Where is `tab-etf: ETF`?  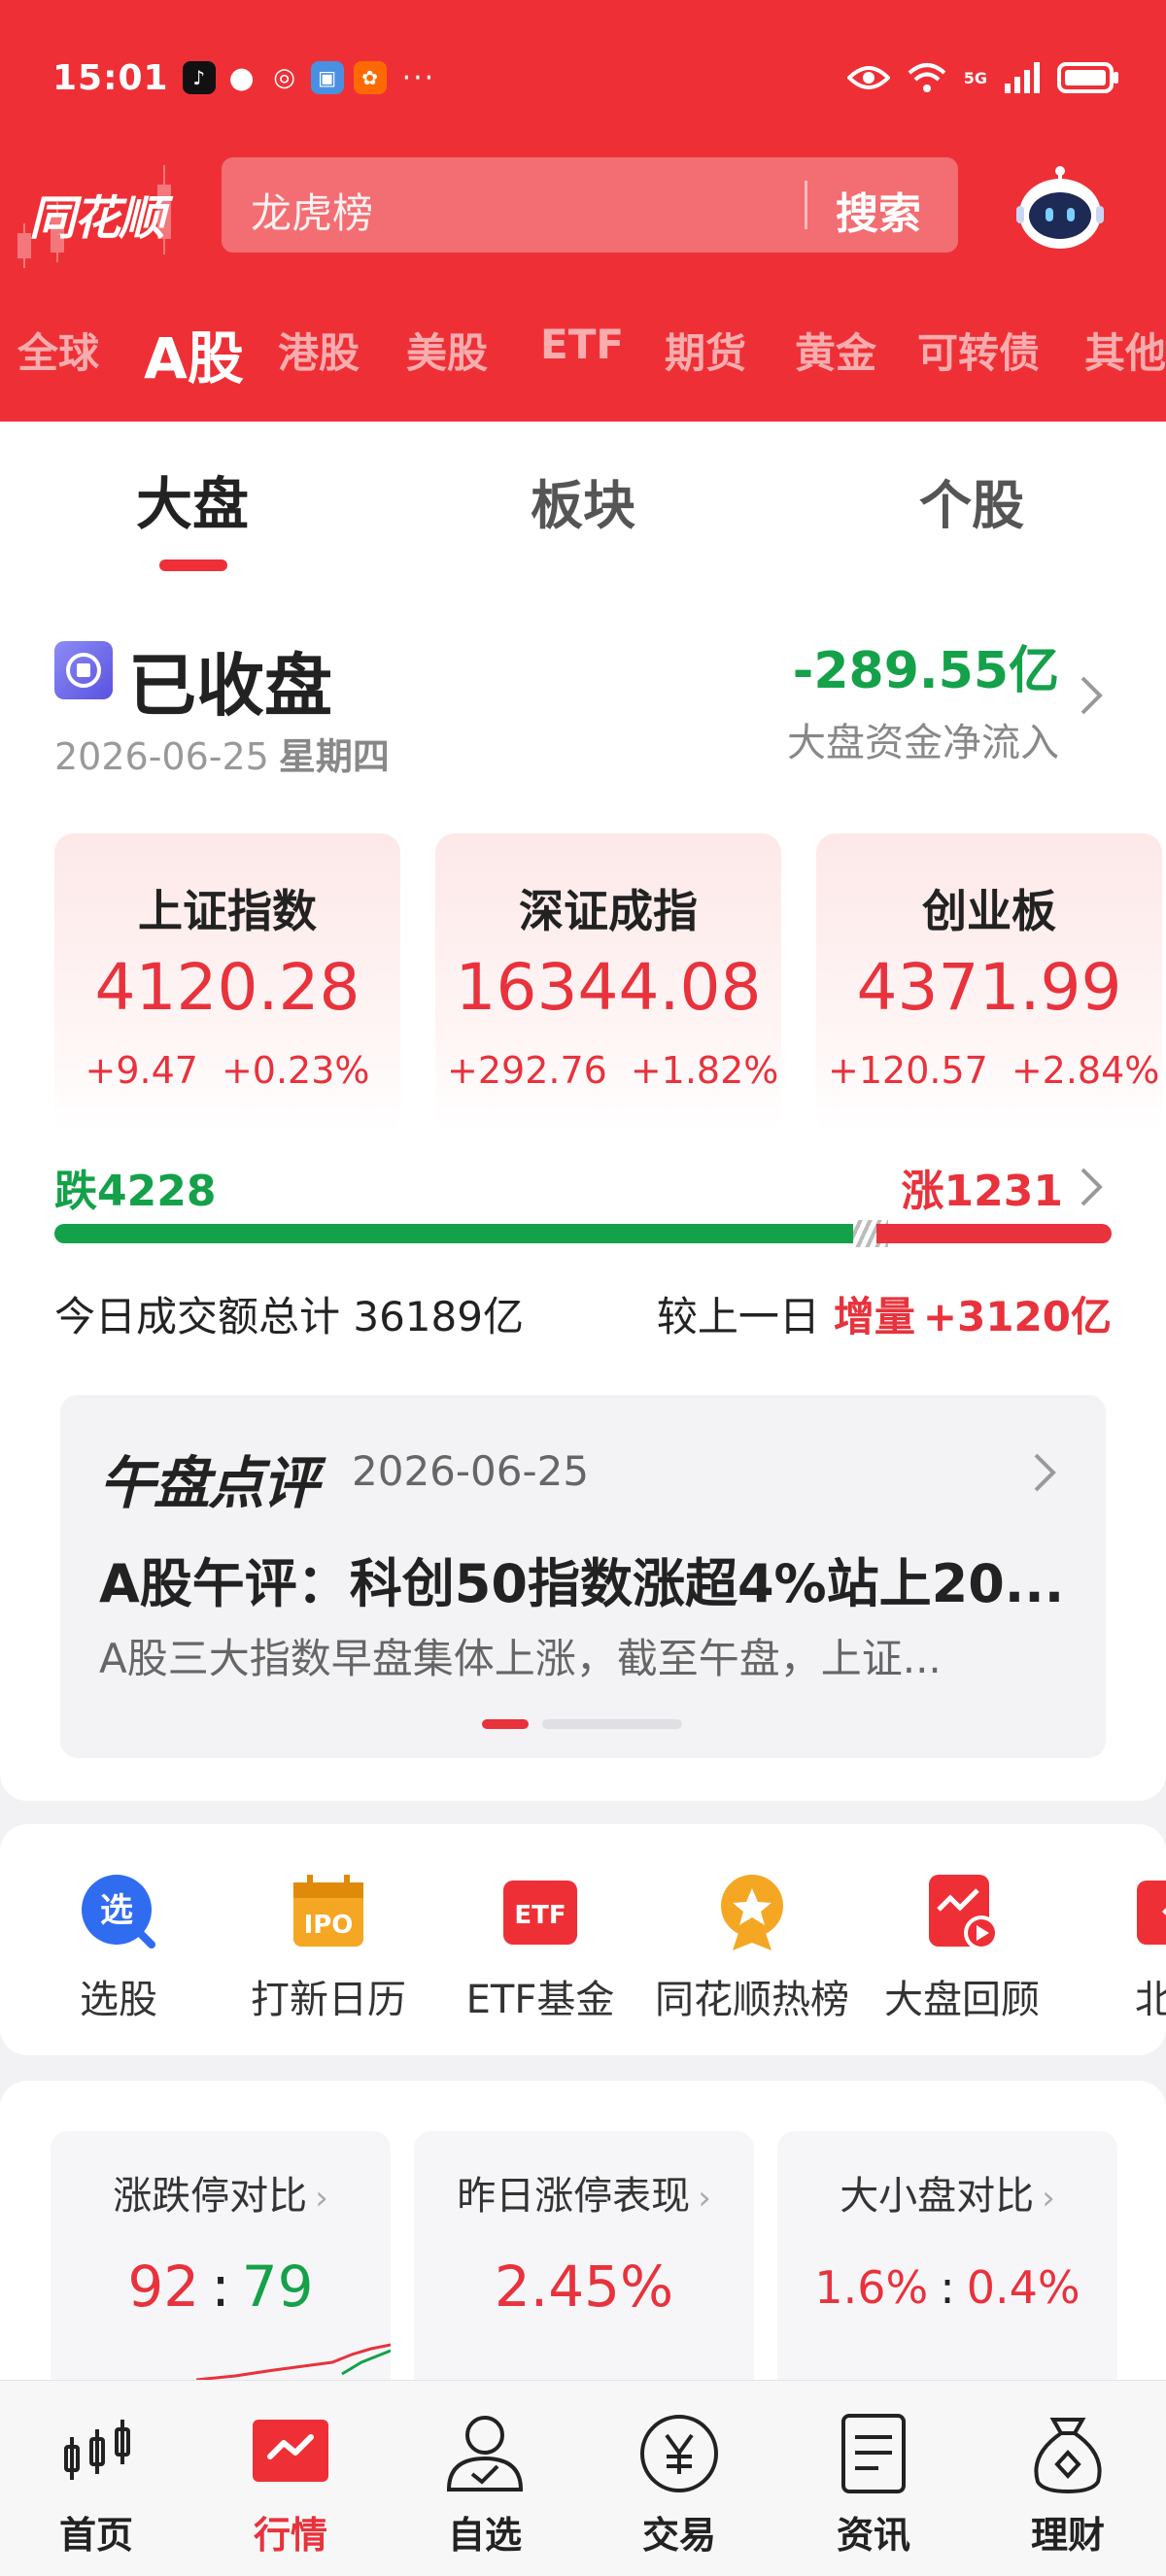
tab-etf: ETF is located at coordinates (582, 344).